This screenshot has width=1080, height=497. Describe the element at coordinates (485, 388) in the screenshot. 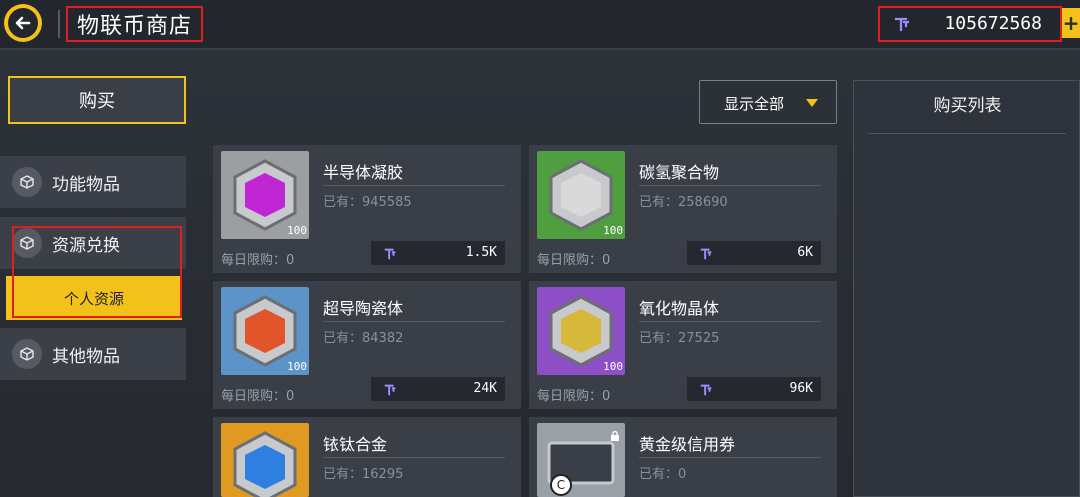

I see `item-price: 24K` at that location.